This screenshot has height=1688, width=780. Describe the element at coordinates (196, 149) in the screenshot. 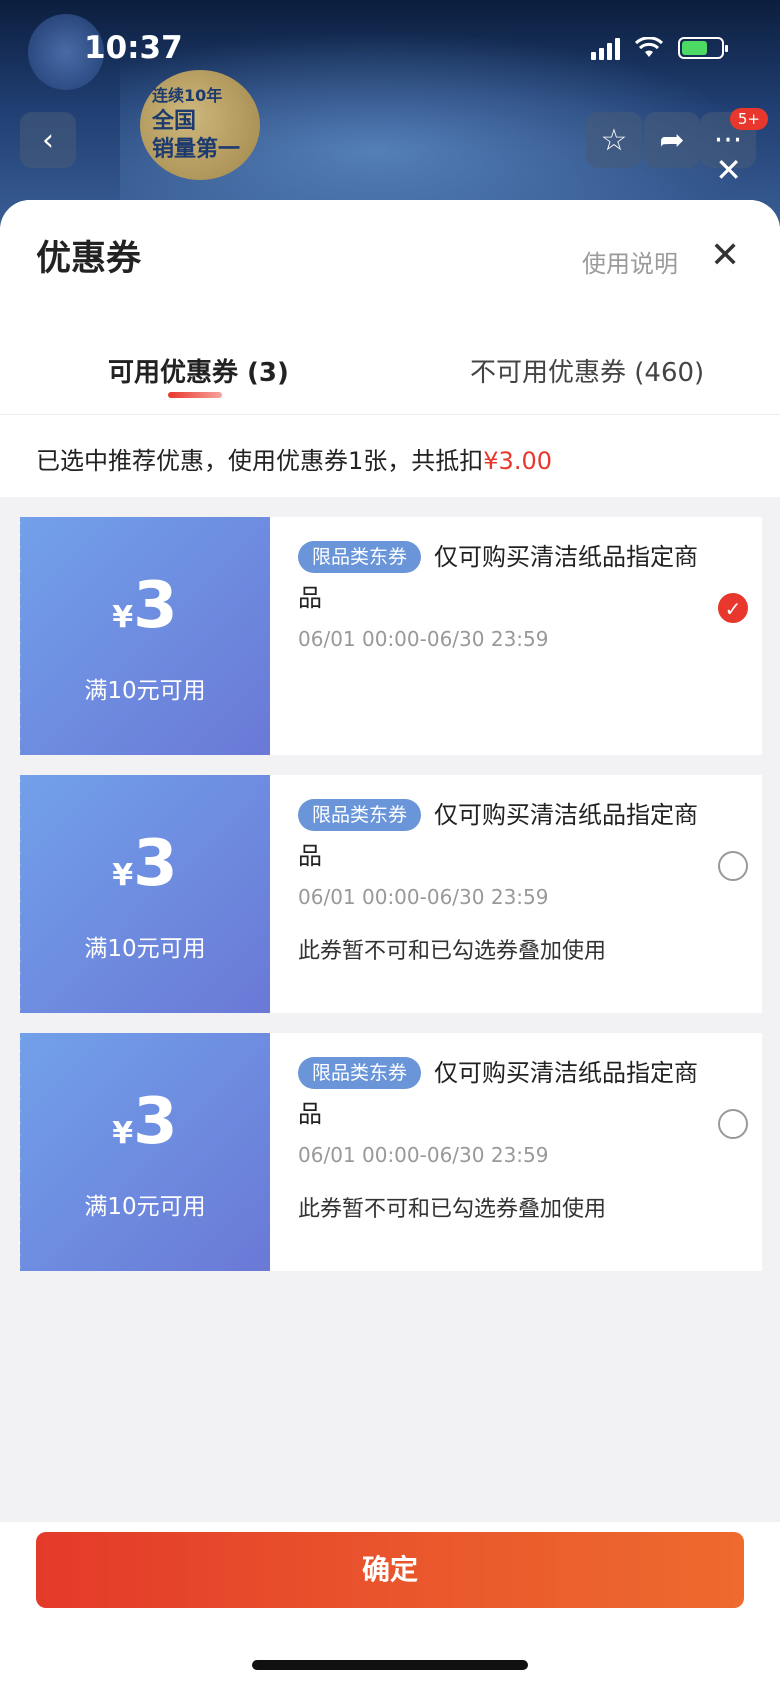

I see `promo-line3: 销量第一` at that location.